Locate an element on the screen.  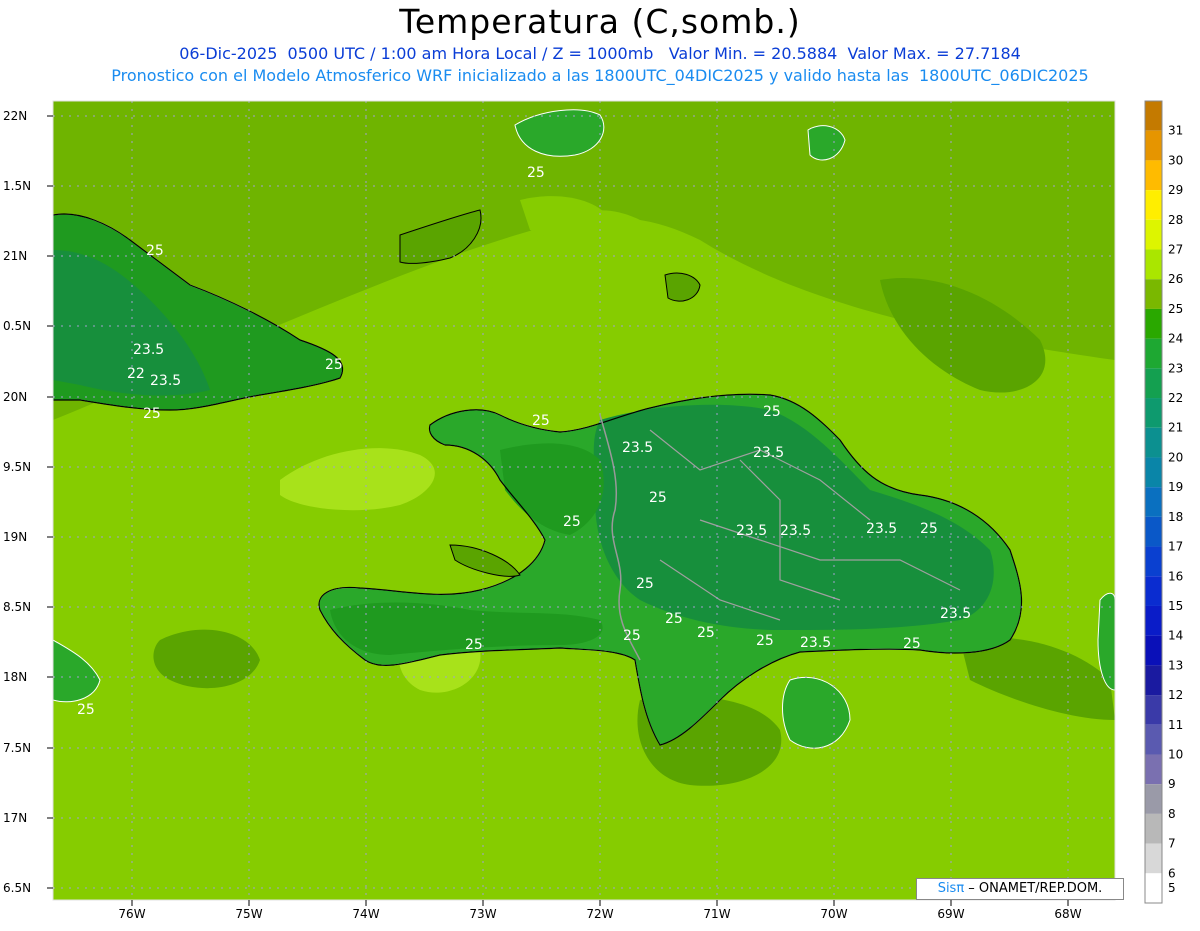
lon-axis: 76W 75W 74W 73W 72W 71W 70W 69W 68W is located at coordinates (600, 910).